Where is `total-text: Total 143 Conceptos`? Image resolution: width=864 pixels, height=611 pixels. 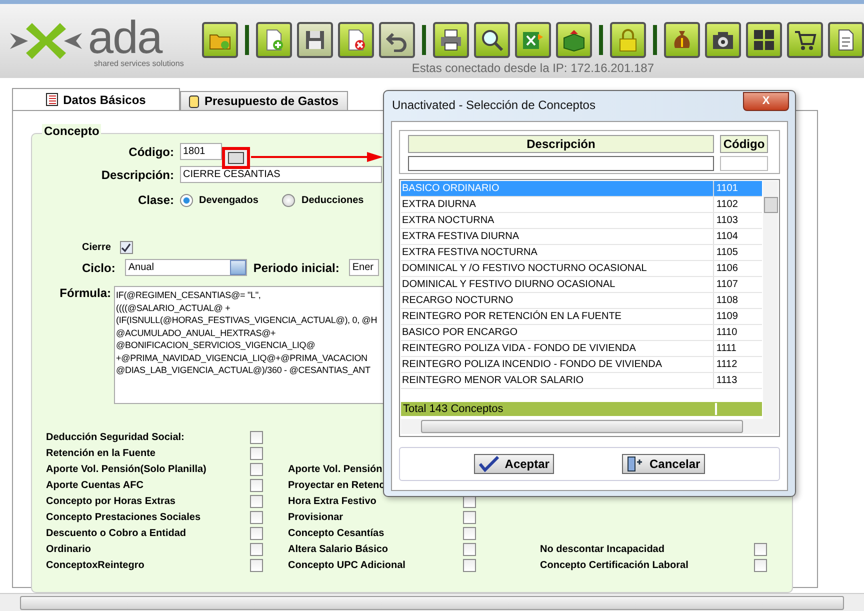 total-text: Total 143 Conceptos is located at coordinates (559, 409).